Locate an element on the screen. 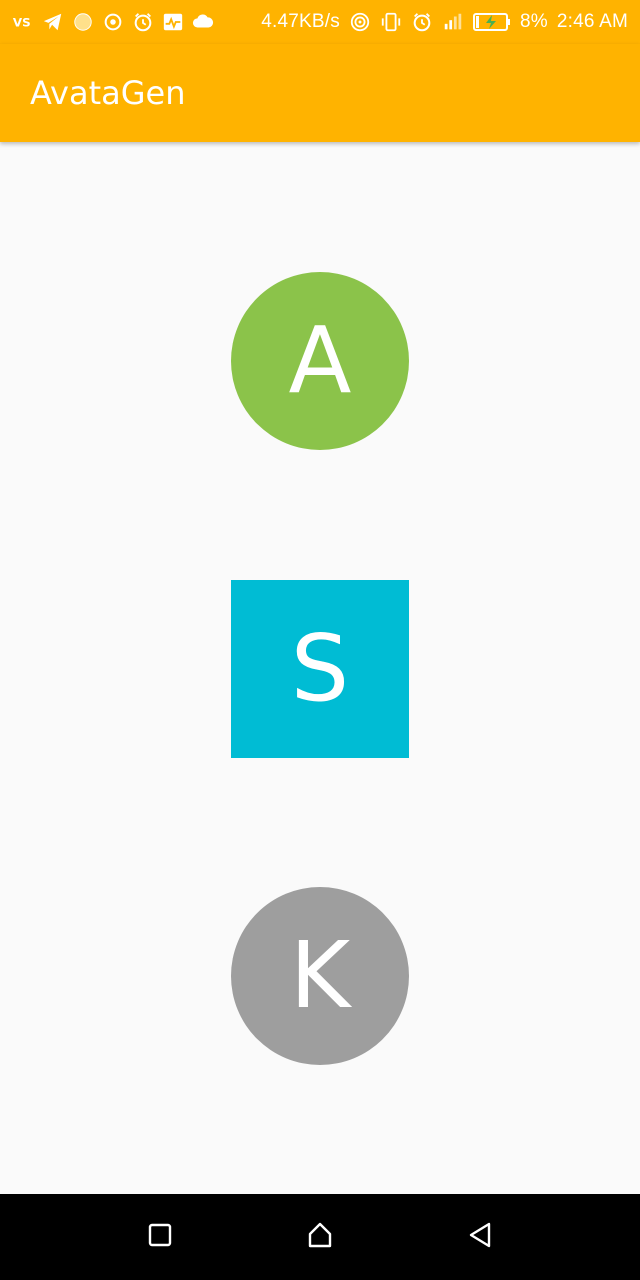  vpn-icon: VS is located at coordinates (23, 22).